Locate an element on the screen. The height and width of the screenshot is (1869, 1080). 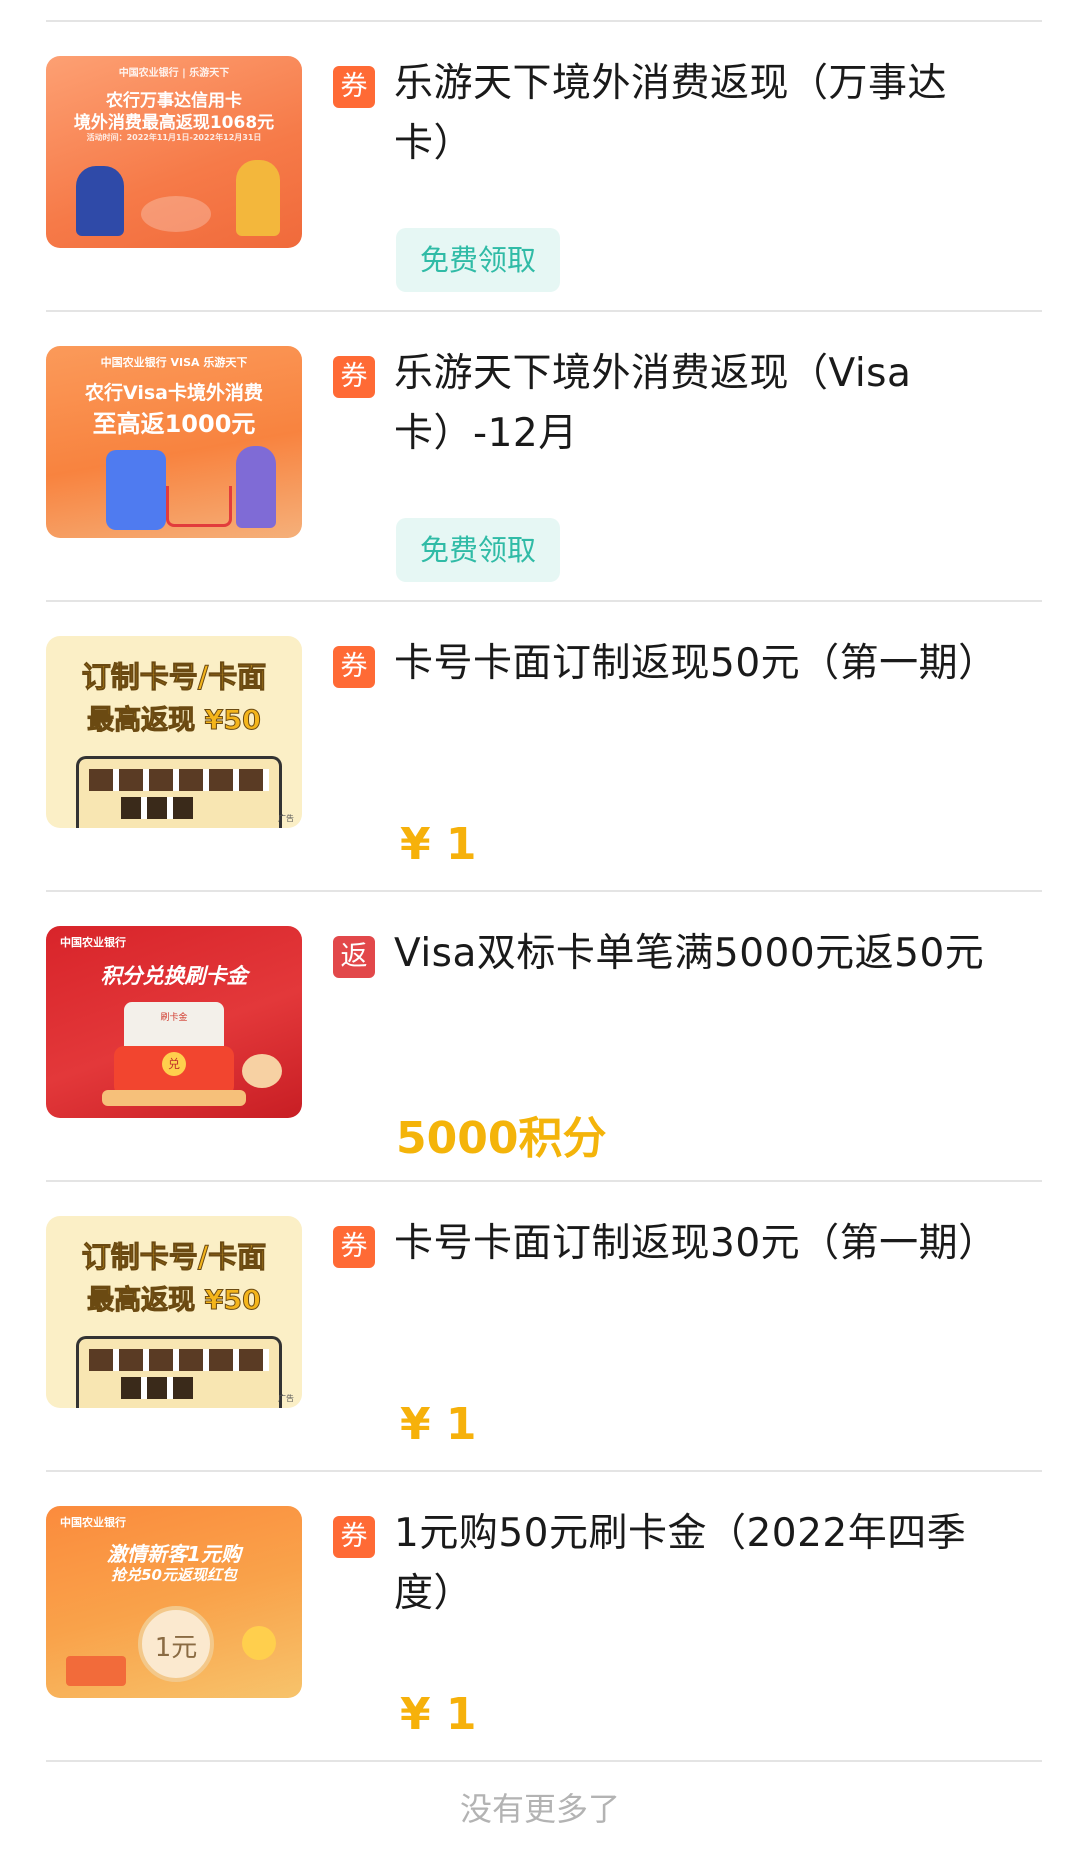
cart-graphic is located at coordinates (199, 506).